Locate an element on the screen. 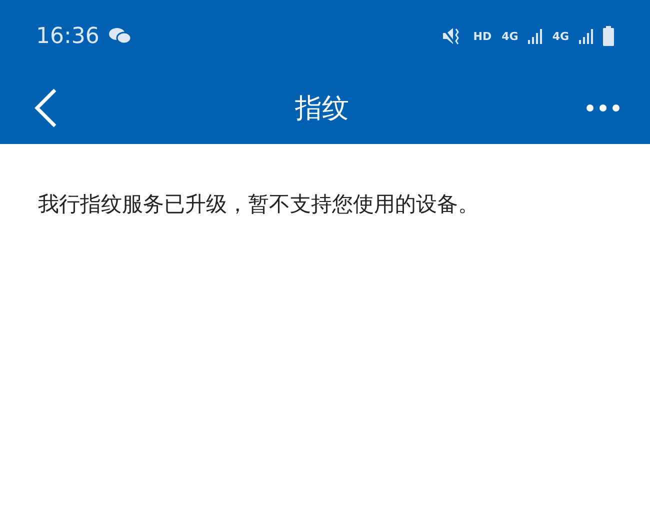 The height and width of the screenshot is (506, 650). notice-message: 我行指纹服务已升级，暂不支持您使用的设备。 is located at coordinates (258, 204).